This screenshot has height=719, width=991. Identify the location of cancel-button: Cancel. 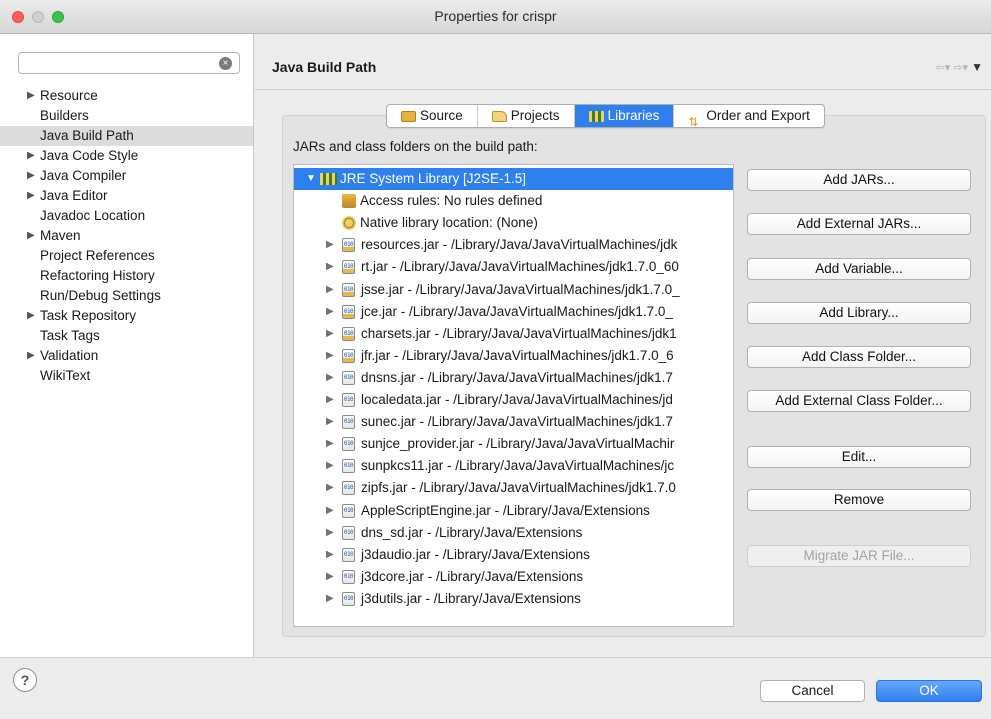
(812, 691).